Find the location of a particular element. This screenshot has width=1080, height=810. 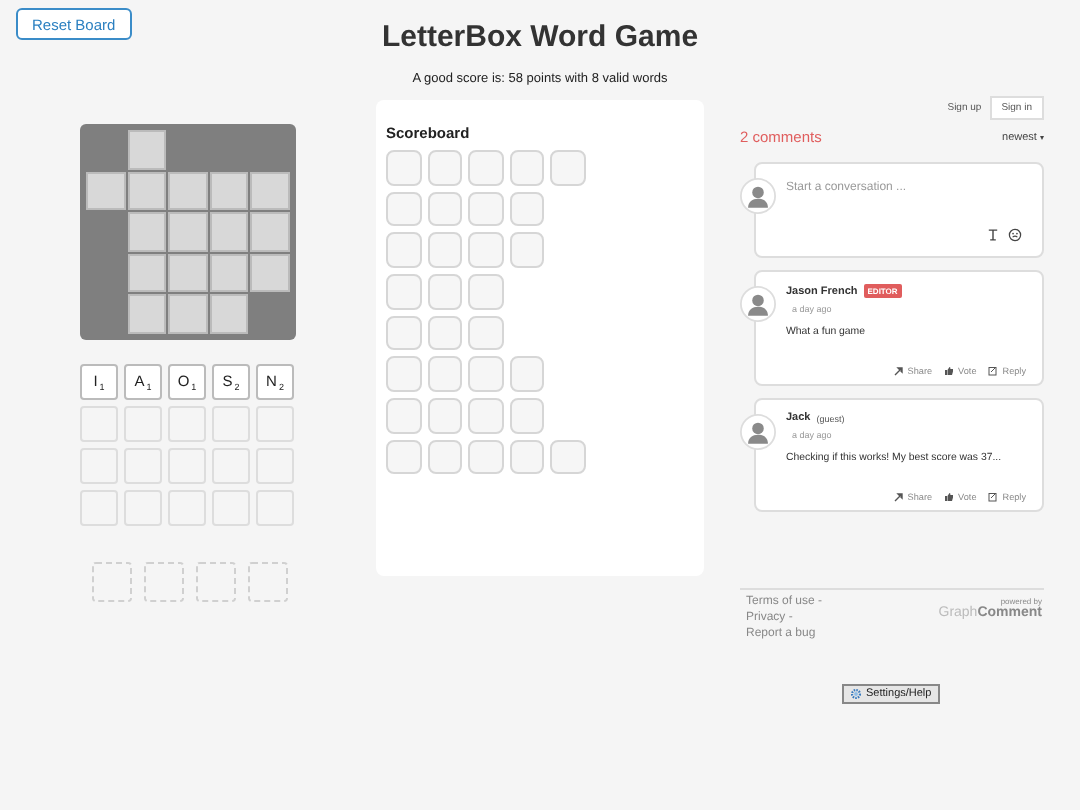

page-title: LetterBox Word Game is located at coordinates (540, 37).